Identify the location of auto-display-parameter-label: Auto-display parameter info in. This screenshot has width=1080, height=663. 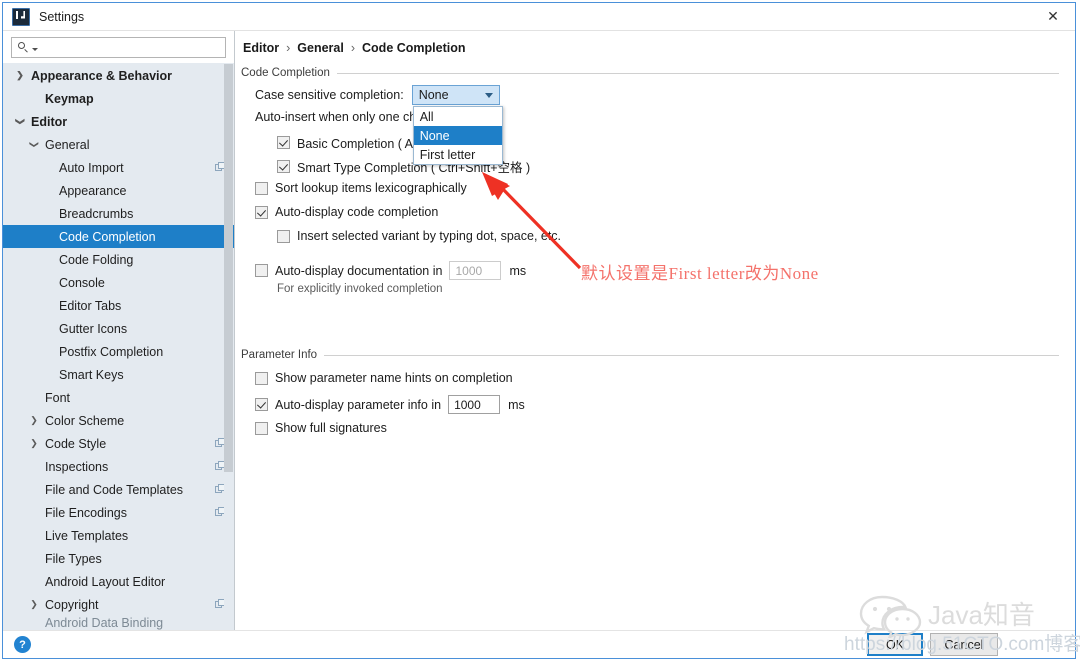
(358, 404).